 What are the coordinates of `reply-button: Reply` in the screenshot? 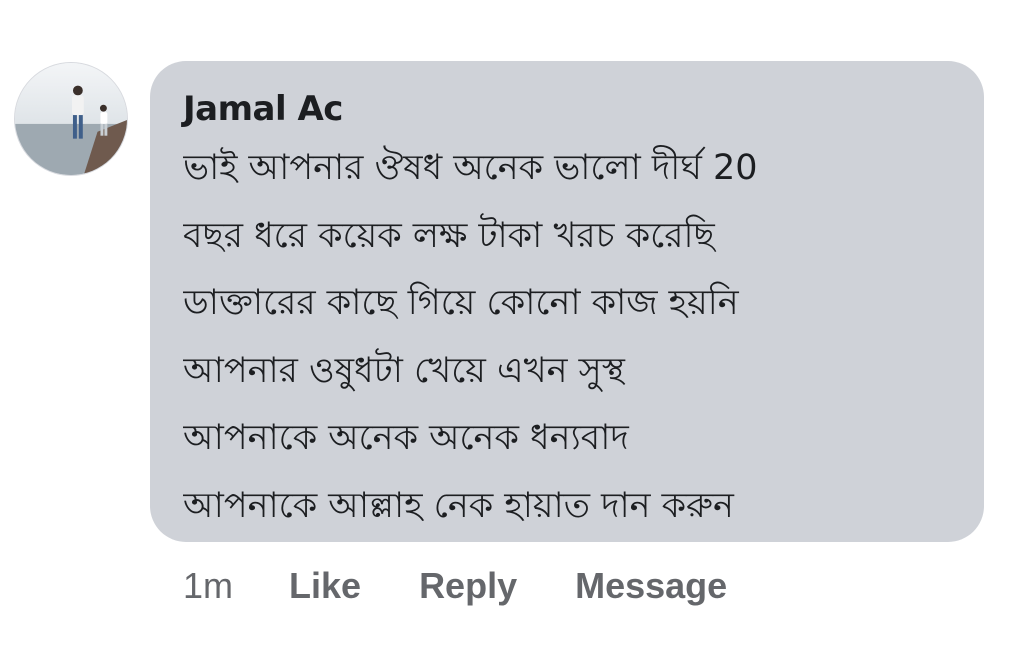 It's located at (468, 586).